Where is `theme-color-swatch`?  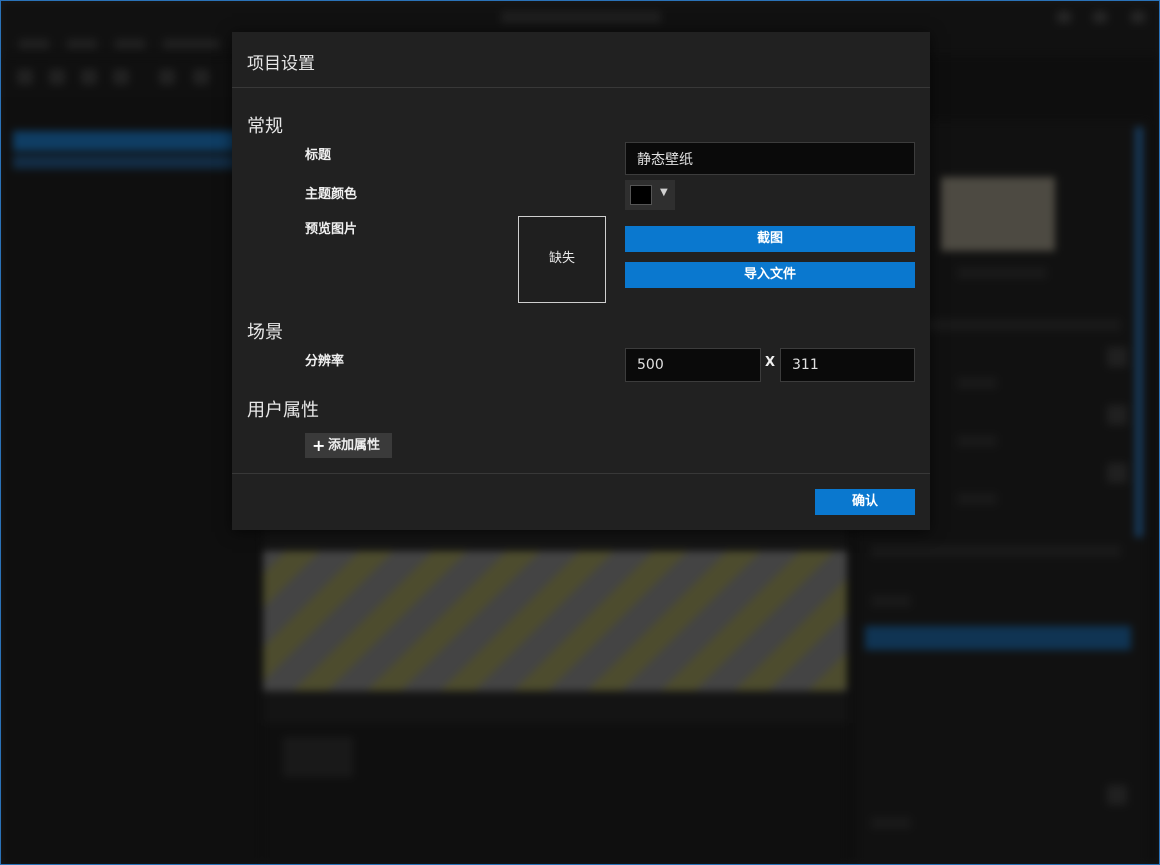 theme-color-swatch is located at coordinates (641, 195).